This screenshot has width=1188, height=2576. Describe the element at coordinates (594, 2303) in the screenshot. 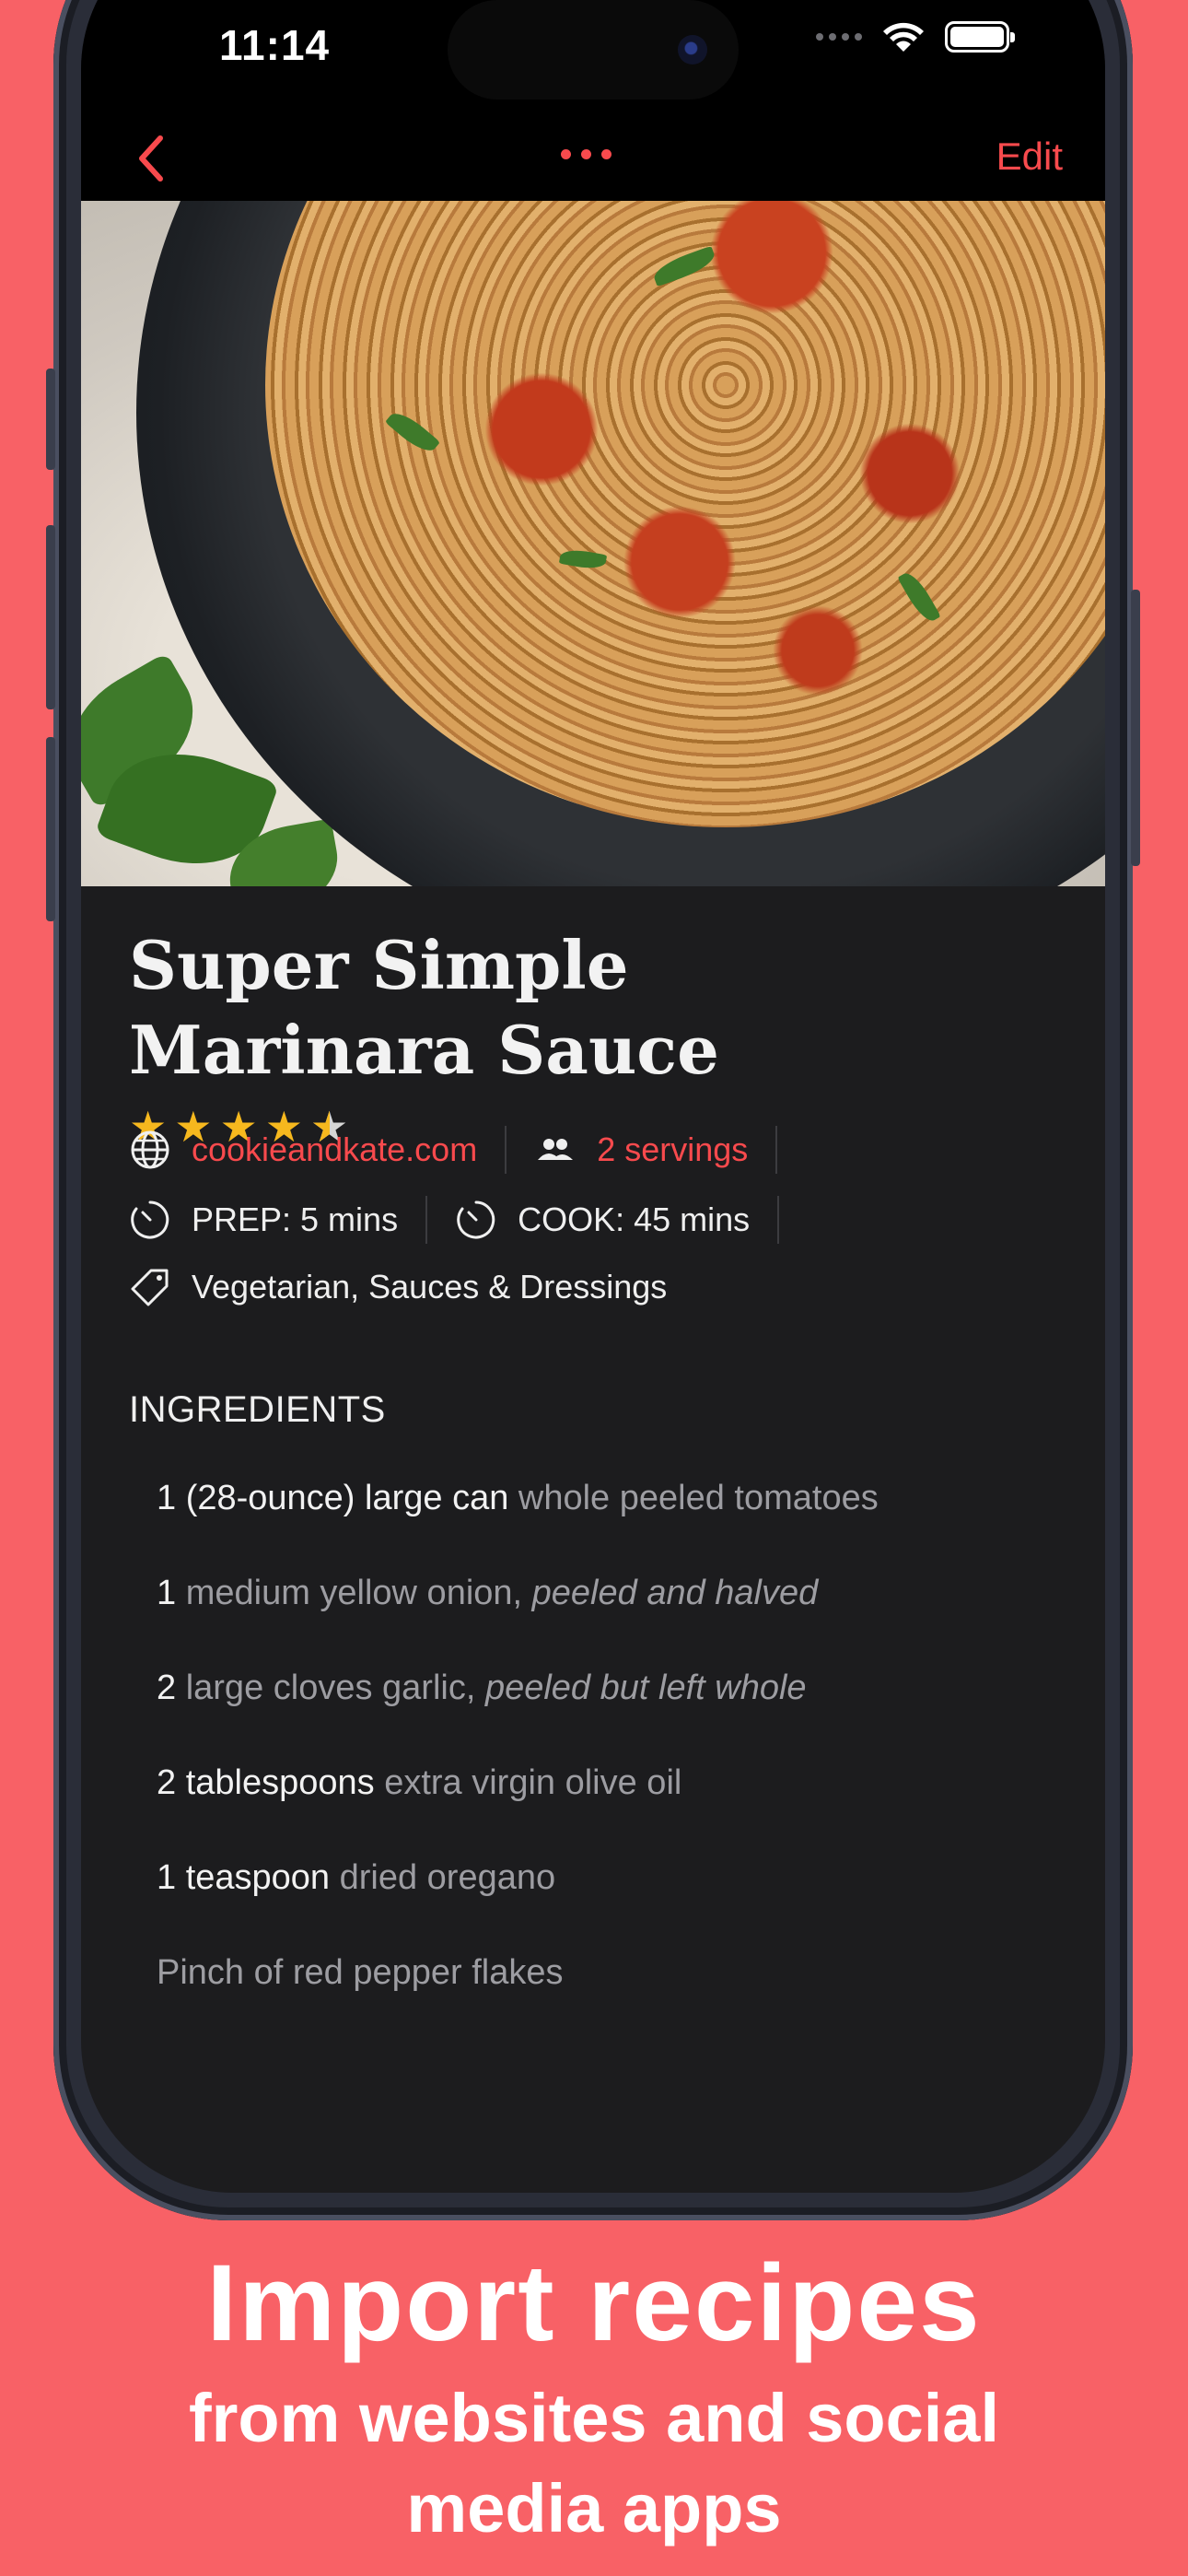

I see `caption-headline: Import recipes` at that location.